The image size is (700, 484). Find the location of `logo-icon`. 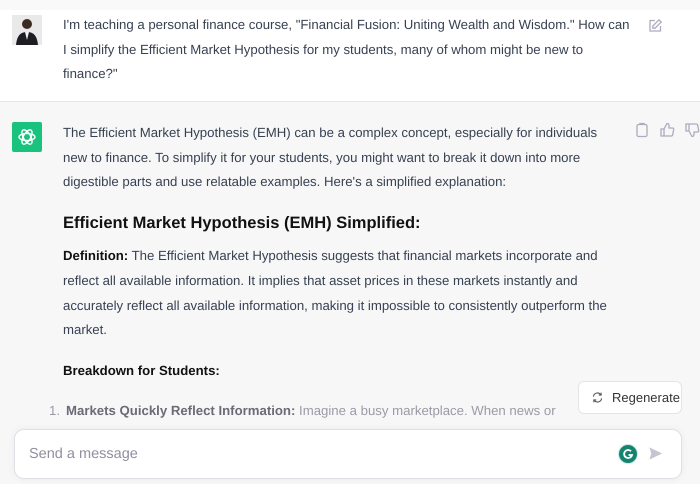

logo-icon is located at coordinates (27, 137).